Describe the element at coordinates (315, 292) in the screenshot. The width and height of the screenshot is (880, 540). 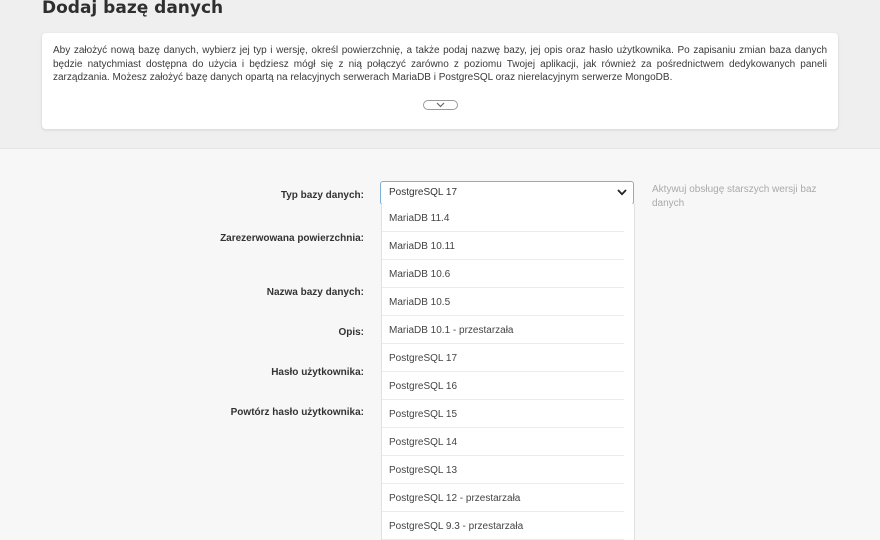
I see `db-name-label: Nazwa bazy danych:` at that location.